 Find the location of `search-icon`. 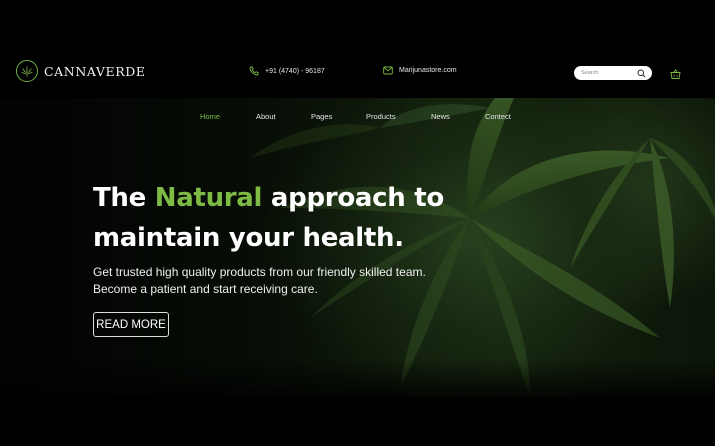

search-icon is located at coordinates (641, 73).